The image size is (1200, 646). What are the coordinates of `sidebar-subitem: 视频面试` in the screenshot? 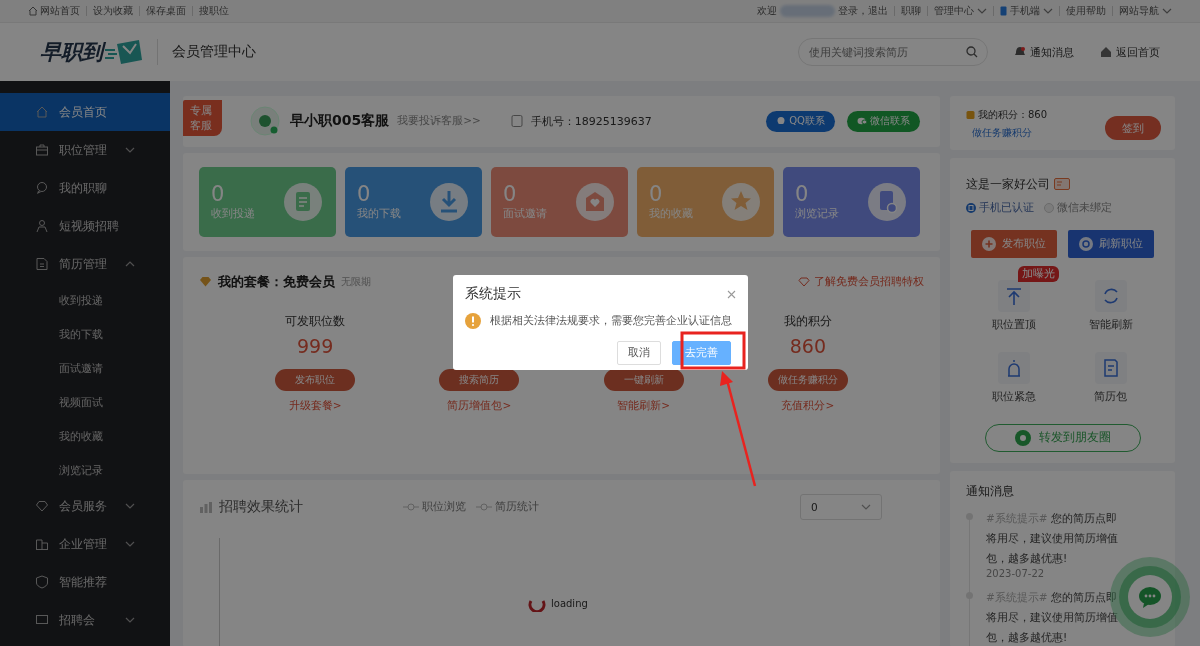 It's located at (85, 402).